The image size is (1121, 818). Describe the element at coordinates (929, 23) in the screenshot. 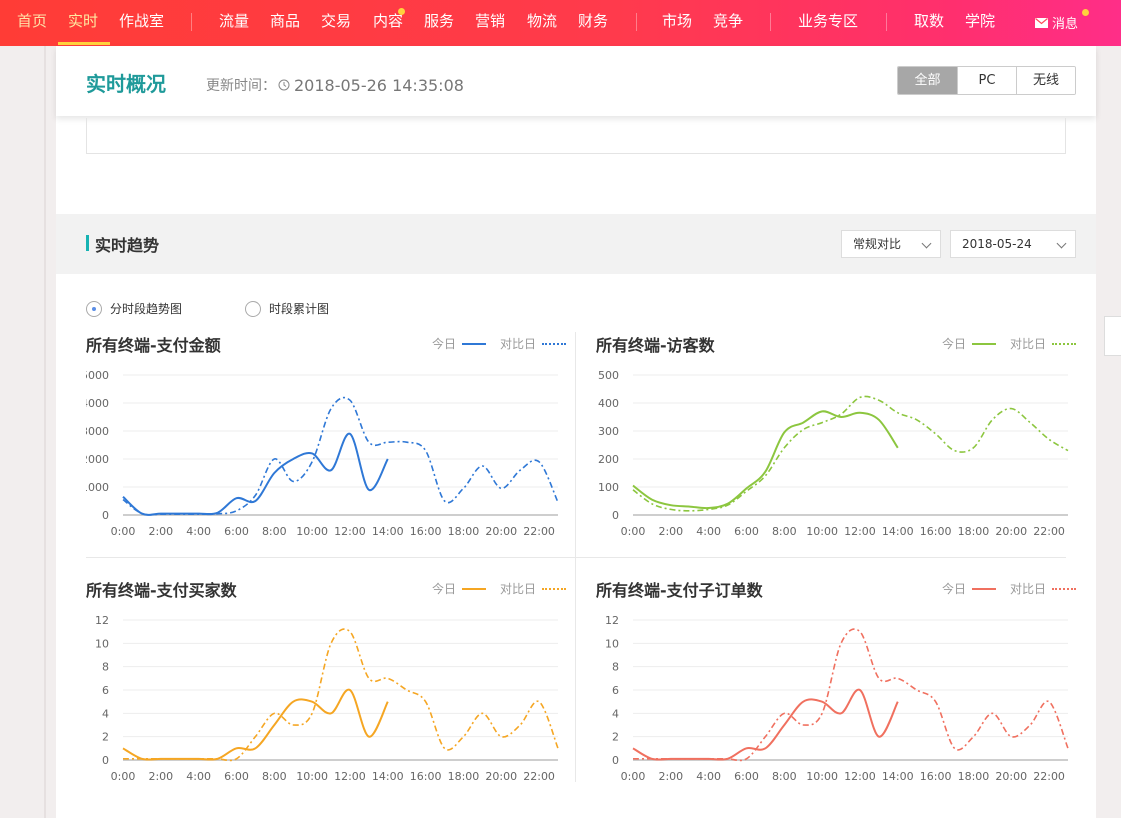

I see `nav-data-fetch: 取数` at that location.